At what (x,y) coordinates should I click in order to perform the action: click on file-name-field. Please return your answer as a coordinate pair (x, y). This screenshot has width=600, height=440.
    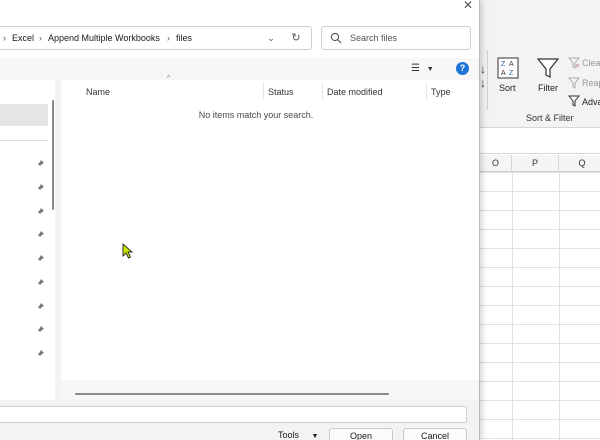
    Looking at the image, I should click on (233, 414).